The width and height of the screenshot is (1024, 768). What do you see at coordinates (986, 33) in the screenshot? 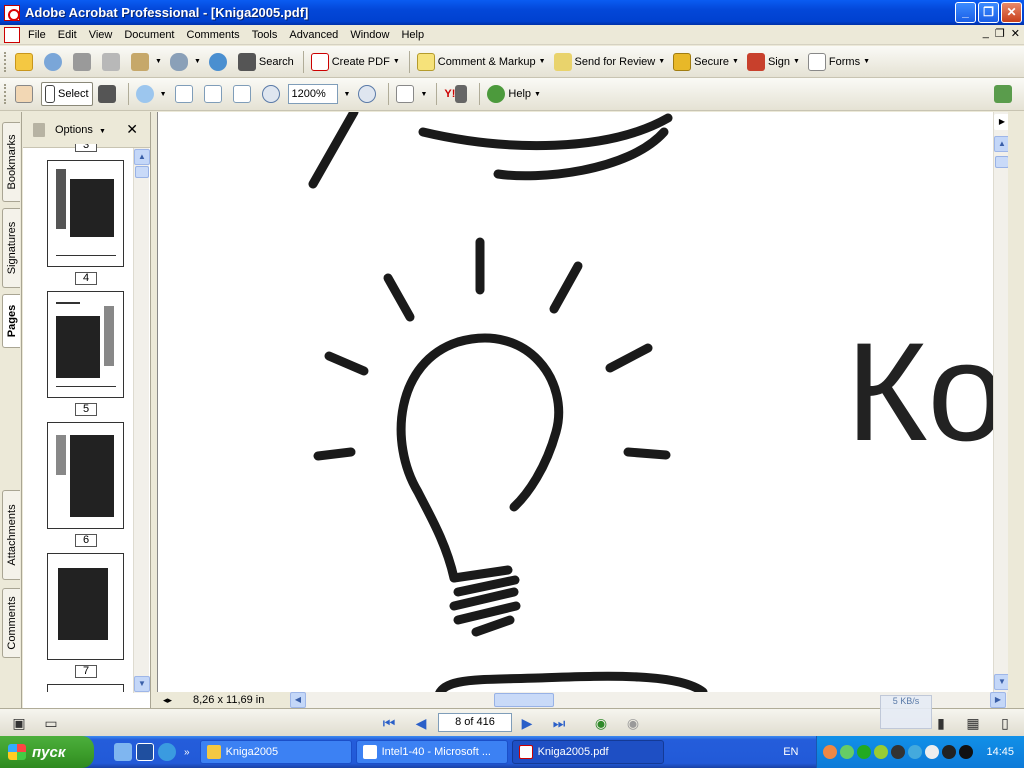
I see `doc-minimize-button: _` at bounding box center [986, 33].